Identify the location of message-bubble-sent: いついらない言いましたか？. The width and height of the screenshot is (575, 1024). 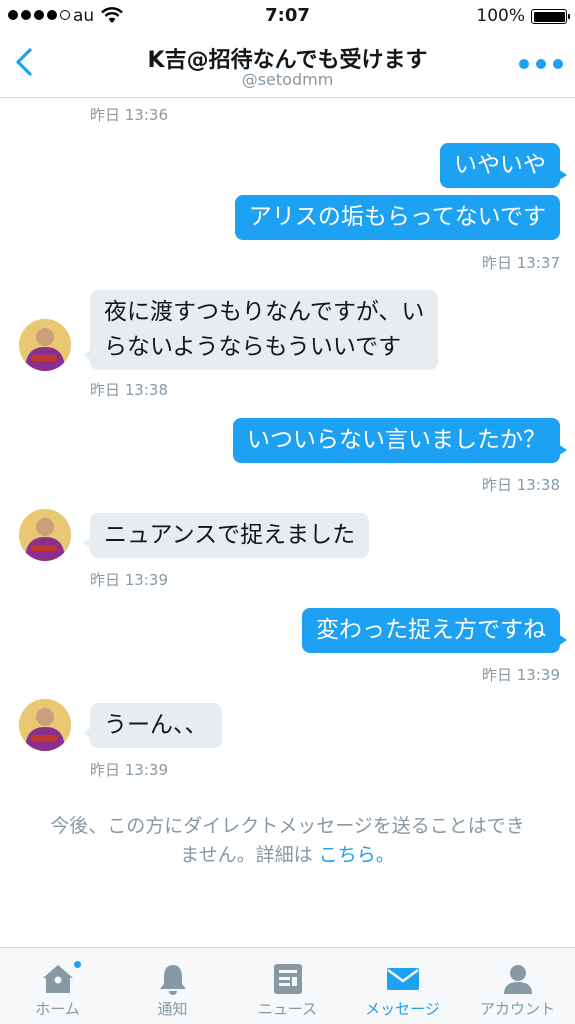
(400, 440).